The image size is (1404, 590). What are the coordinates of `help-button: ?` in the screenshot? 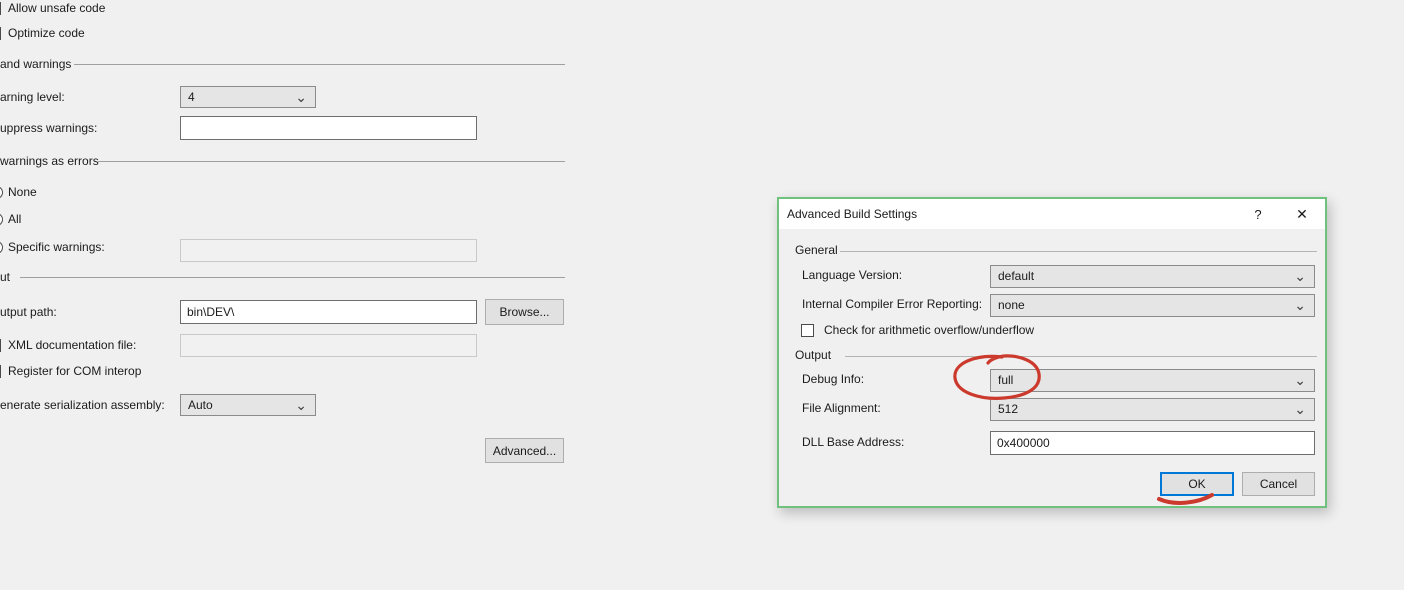 It's located at (1258, 214).